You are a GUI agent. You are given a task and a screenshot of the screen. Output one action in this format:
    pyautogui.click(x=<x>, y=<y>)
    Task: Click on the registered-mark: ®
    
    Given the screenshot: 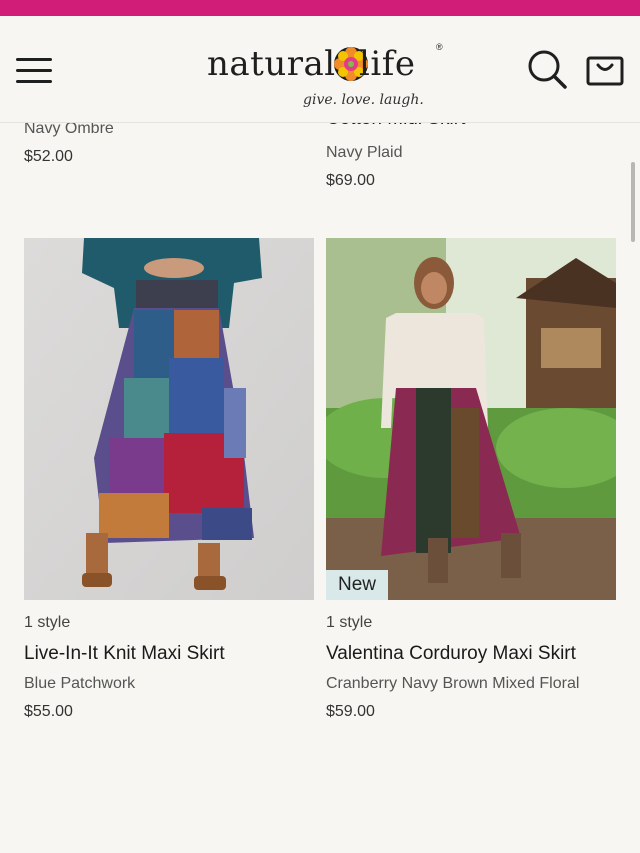 What is the action you would take?
    pyautogui.click(x=439, y=47)
    